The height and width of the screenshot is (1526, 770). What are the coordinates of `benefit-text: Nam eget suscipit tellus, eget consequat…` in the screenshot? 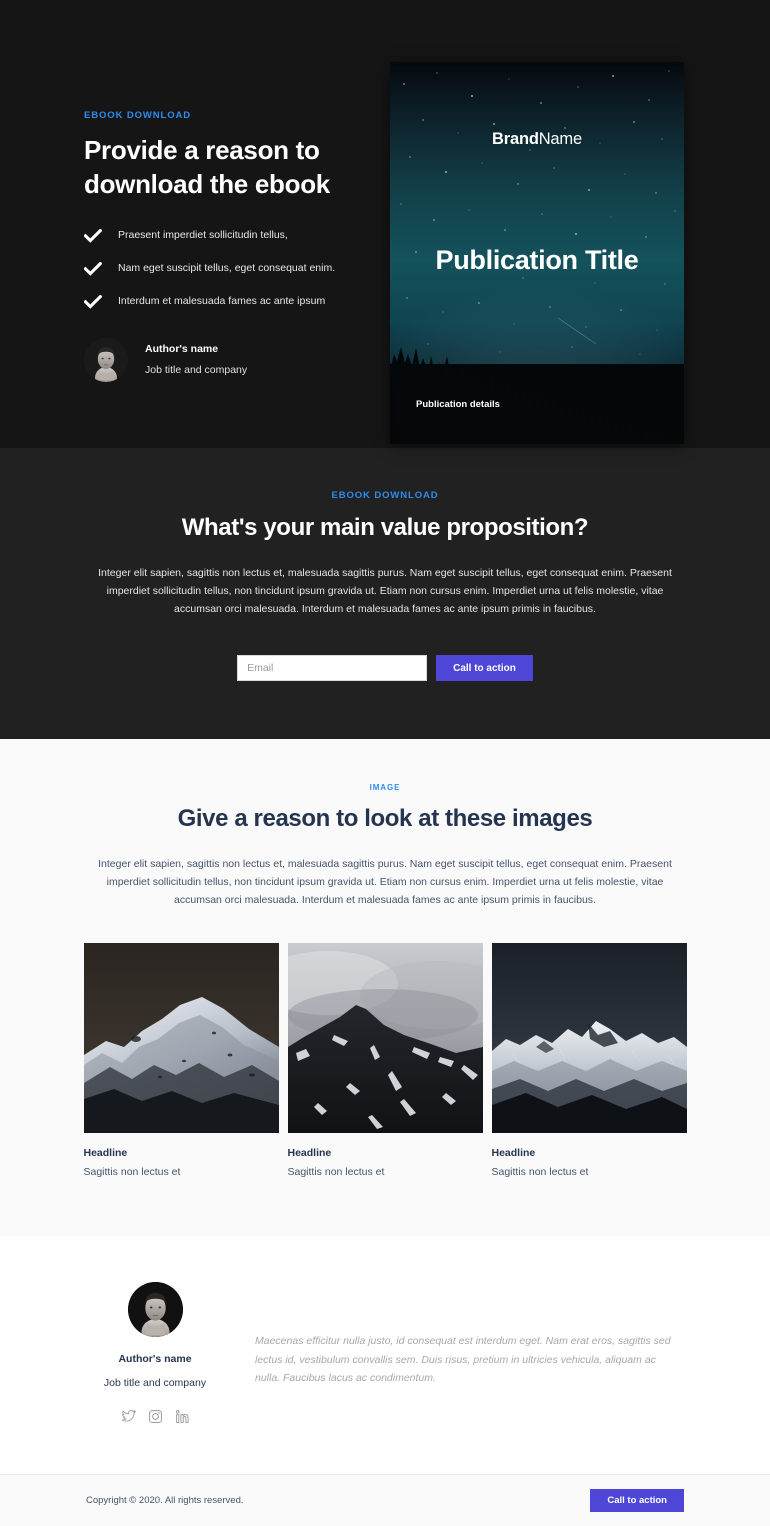 It's located at (227, 268).